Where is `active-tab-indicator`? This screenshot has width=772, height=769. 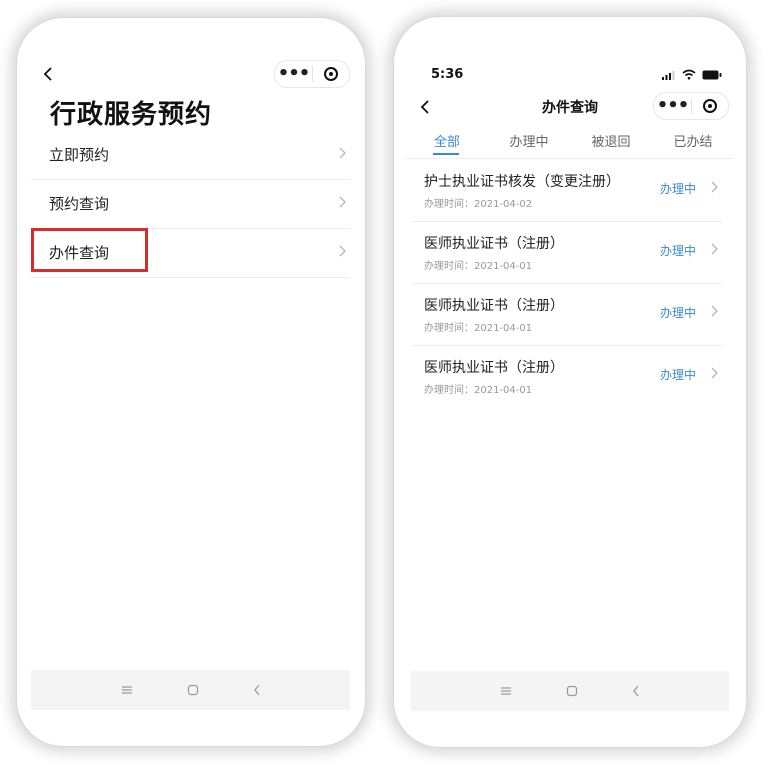 active-tab-indicator is located at coordinates (446, 154).